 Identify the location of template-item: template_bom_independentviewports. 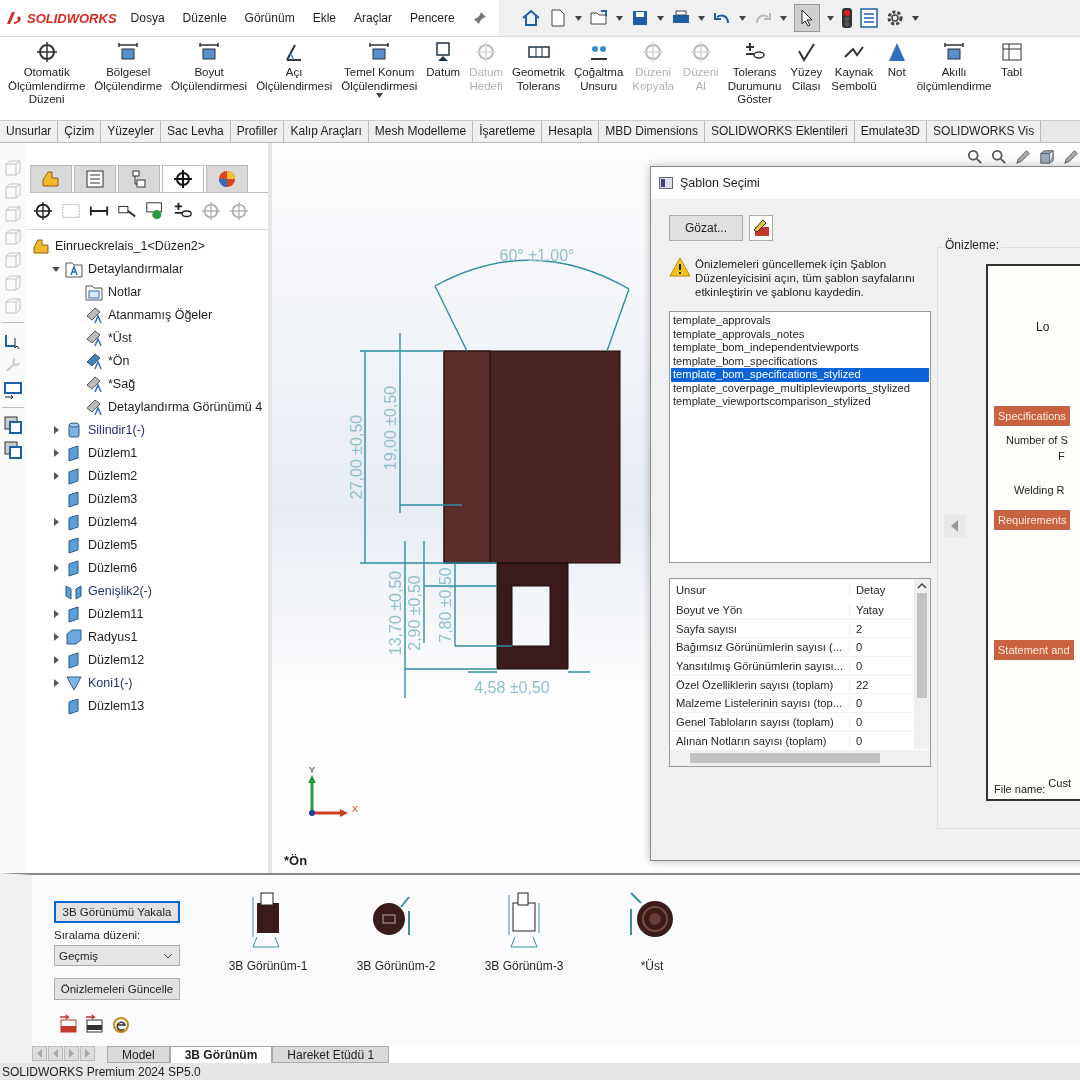
(800, 348).